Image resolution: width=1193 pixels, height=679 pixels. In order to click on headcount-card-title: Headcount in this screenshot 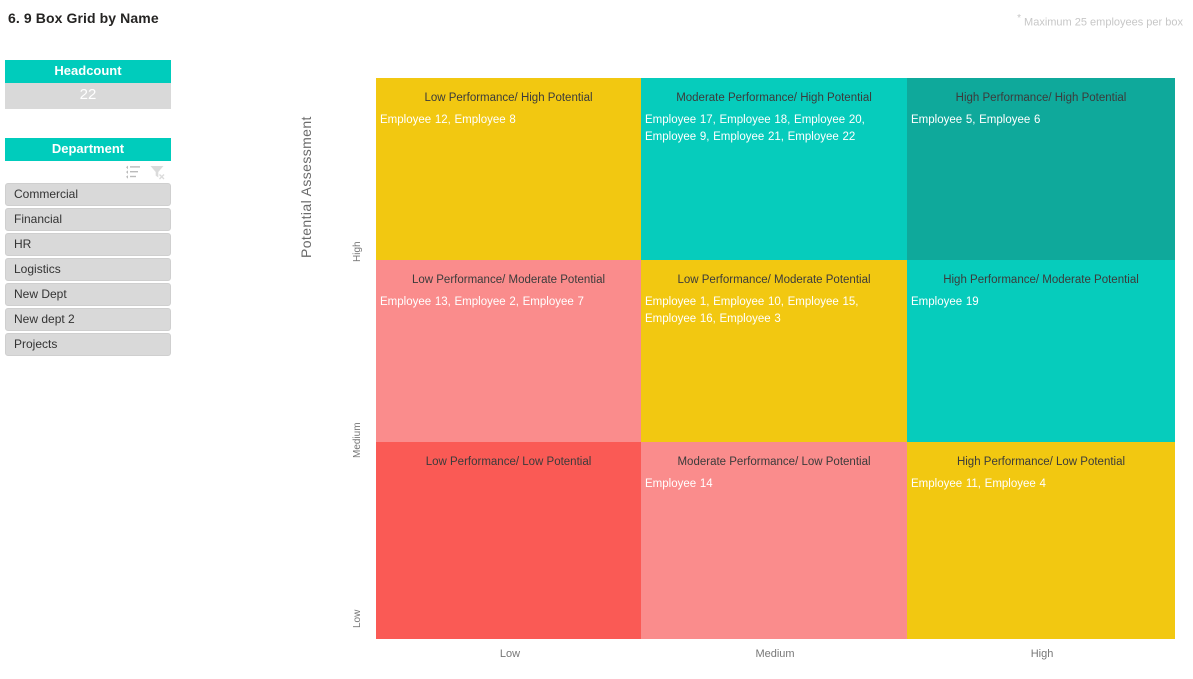, I will do `click(88, 71)`.